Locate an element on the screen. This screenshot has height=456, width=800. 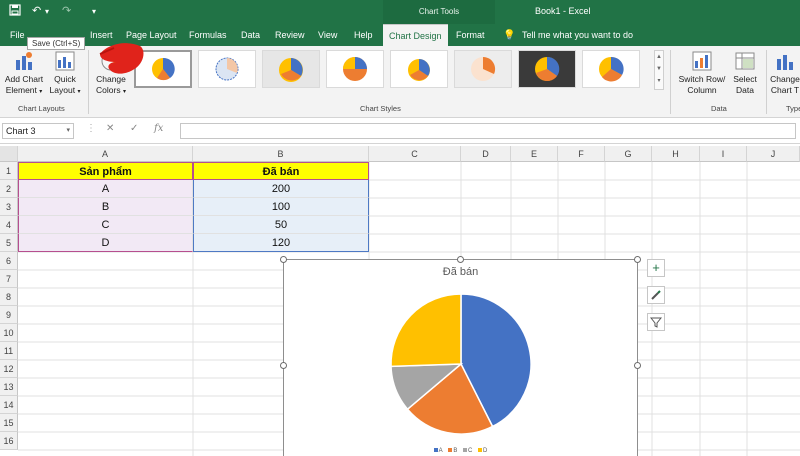
resize-handle-top-center is located at coordinates (460, 259).